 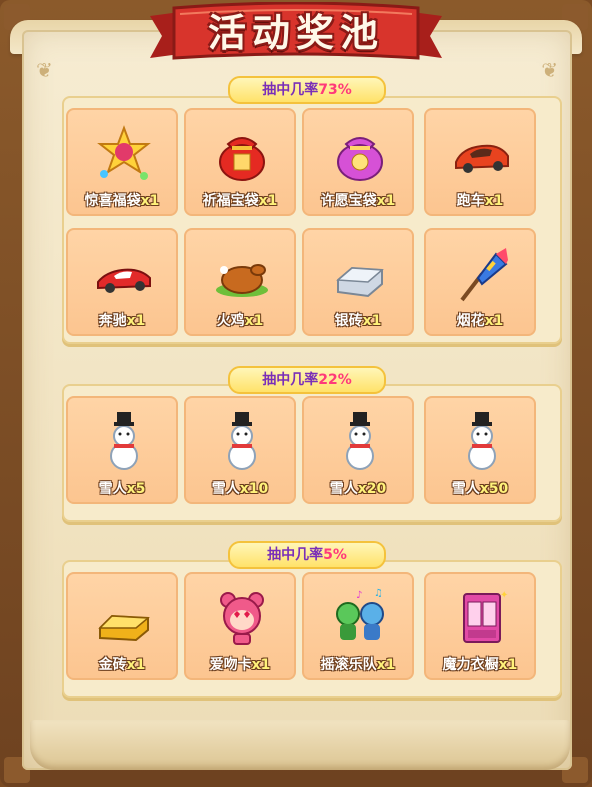 What do you see at coordinates (335, 555) in the screenshot?
I see `probability-percent: 5%` at bounding box center [335, 555].